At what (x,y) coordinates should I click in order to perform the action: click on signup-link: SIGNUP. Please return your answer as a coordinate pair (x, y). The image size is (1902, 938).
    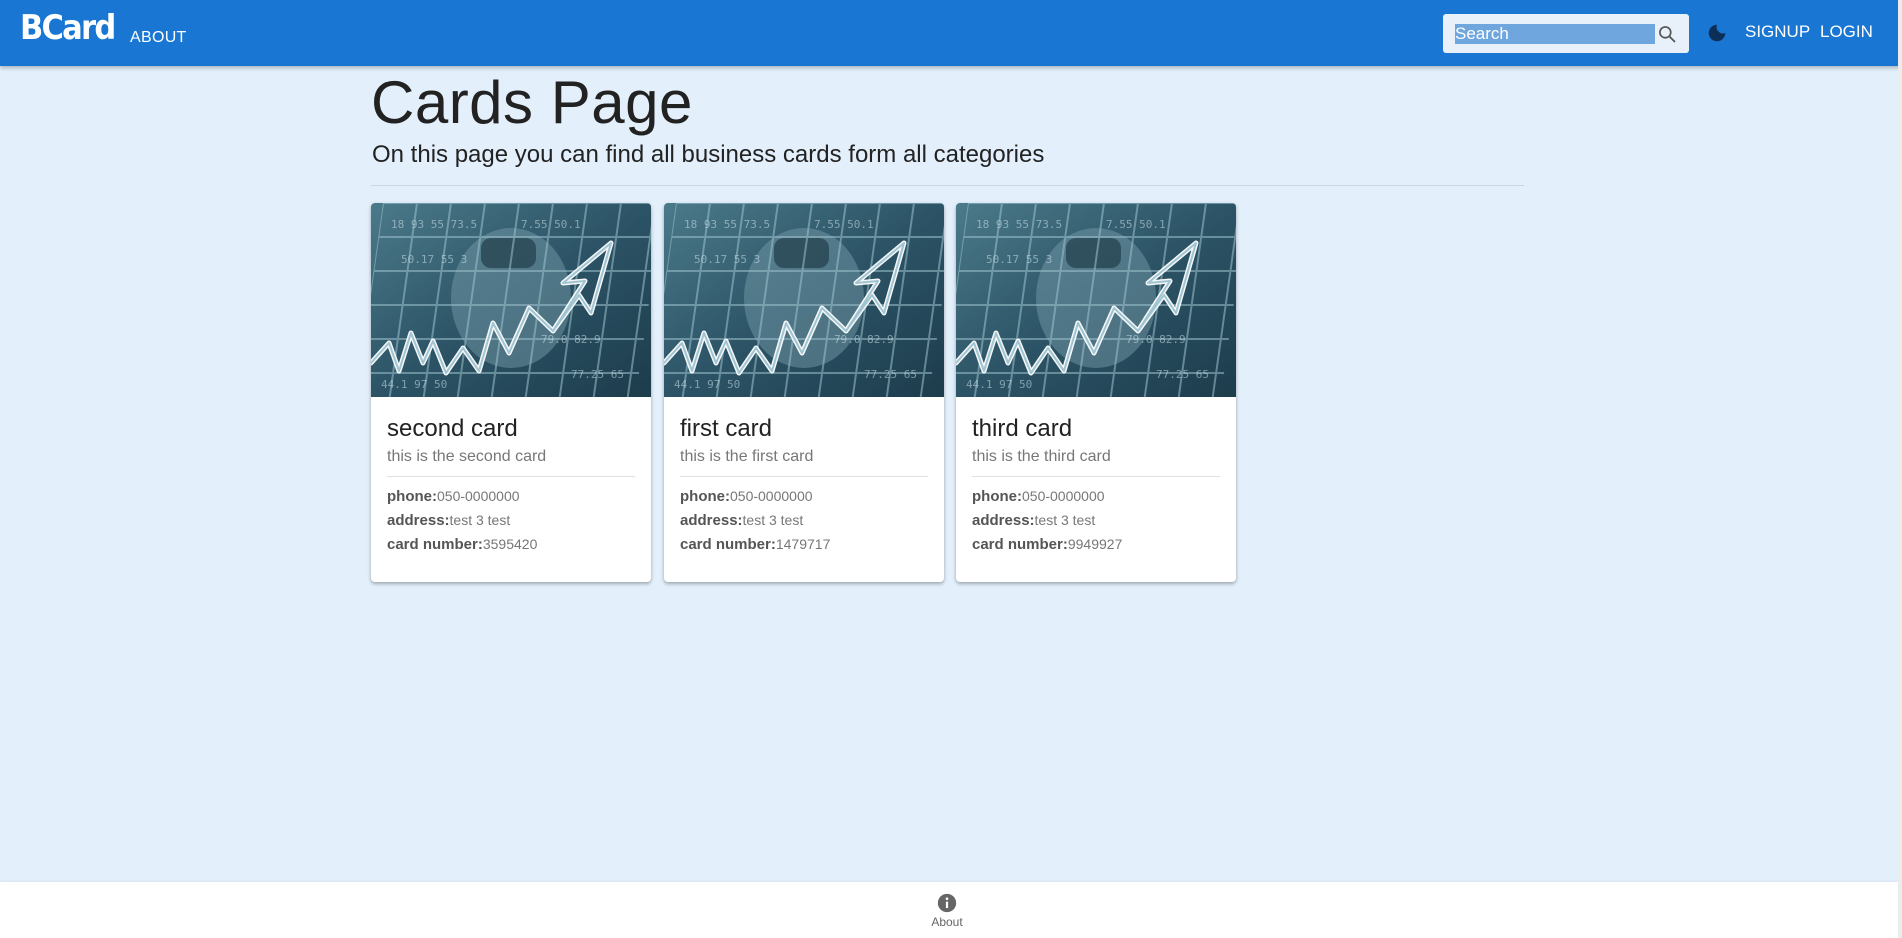
    Looking at the image, I should click on (1777, 32).